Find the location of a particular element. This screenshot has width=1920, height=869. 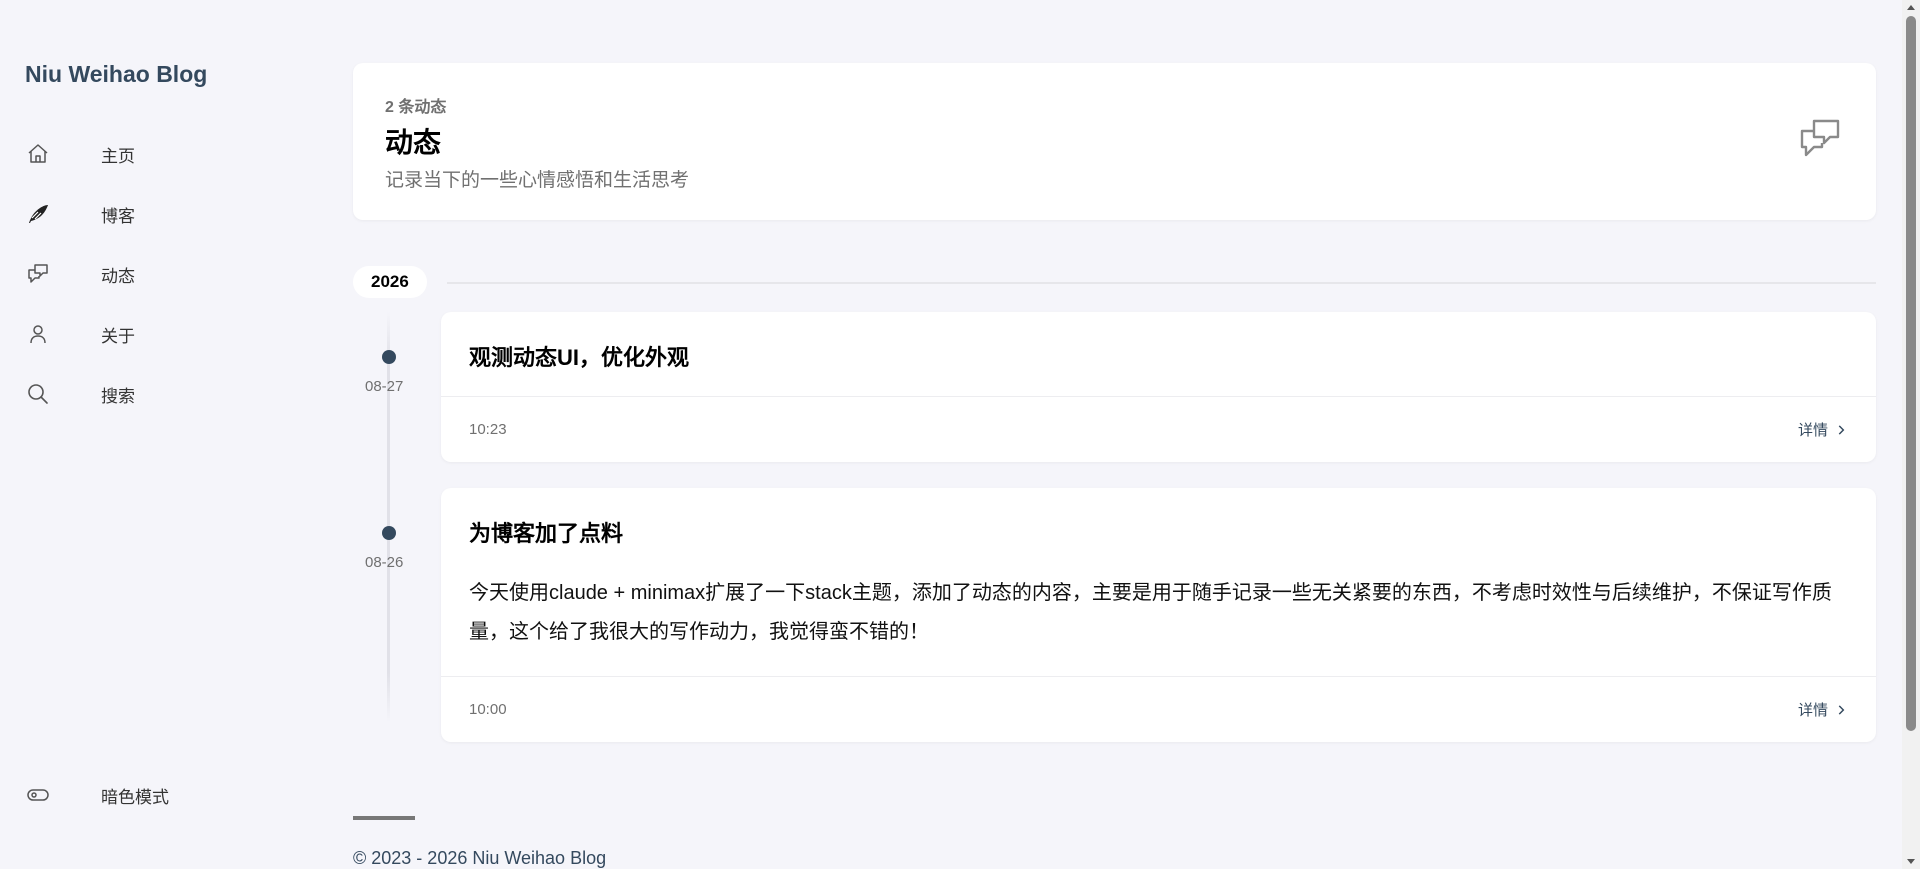

year-divider-line is located at coordinates (1161, 283).